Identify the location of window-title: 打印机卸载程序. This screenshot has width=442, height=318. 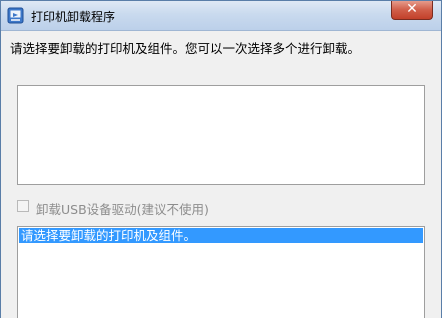
(73, 17).